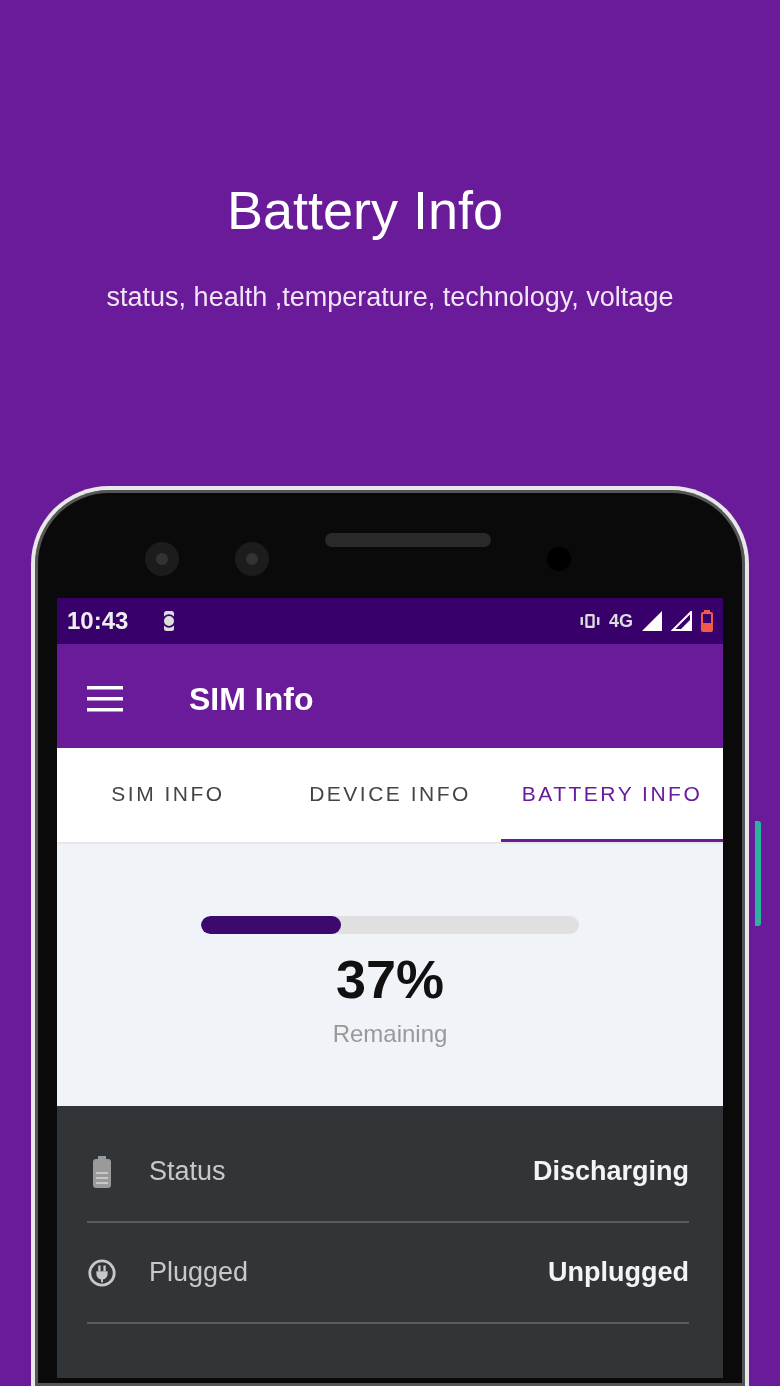 The image size is (780, 1386). Describe the element at coordinates (390, 297) in the screenshot. I see `page-subtitle: status, health ,temperature, technology, voltage` at that location.